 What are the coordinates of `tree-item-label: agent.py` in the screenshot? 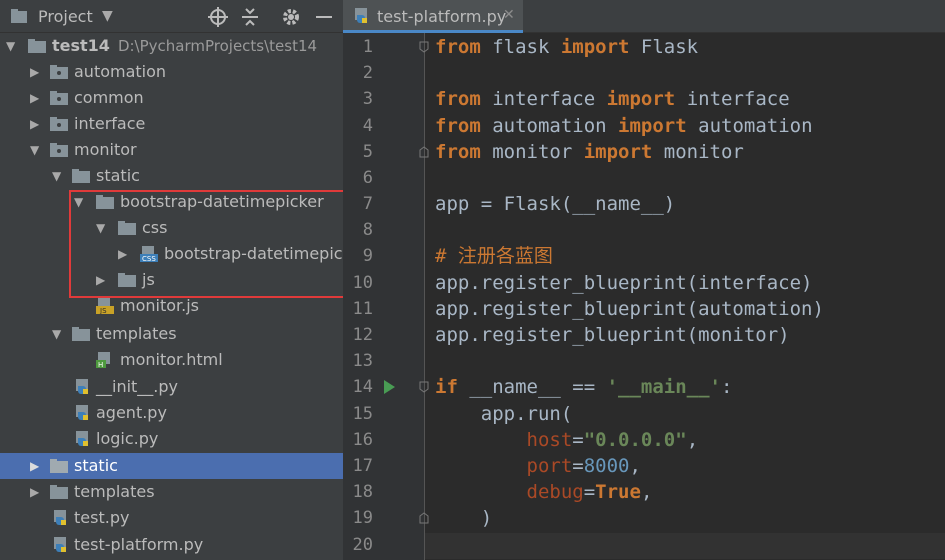 It's located at (131, 412).